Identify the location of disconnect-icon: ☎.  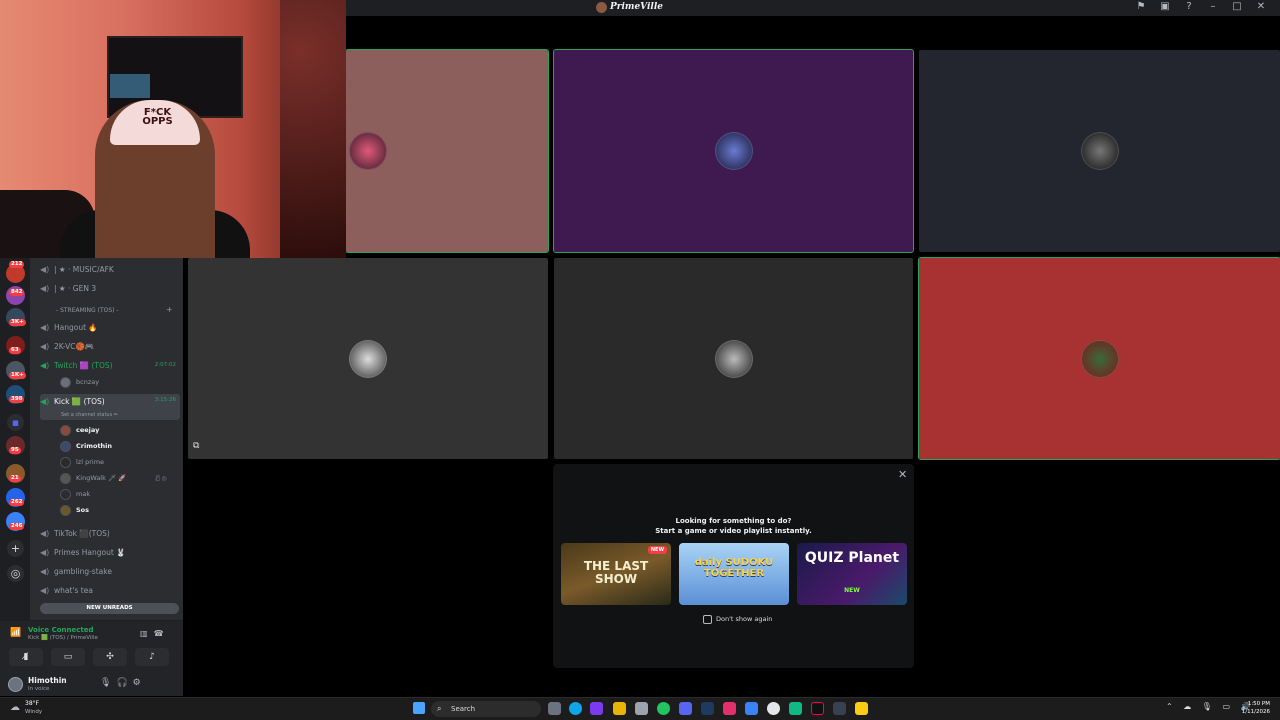
(162, 633).